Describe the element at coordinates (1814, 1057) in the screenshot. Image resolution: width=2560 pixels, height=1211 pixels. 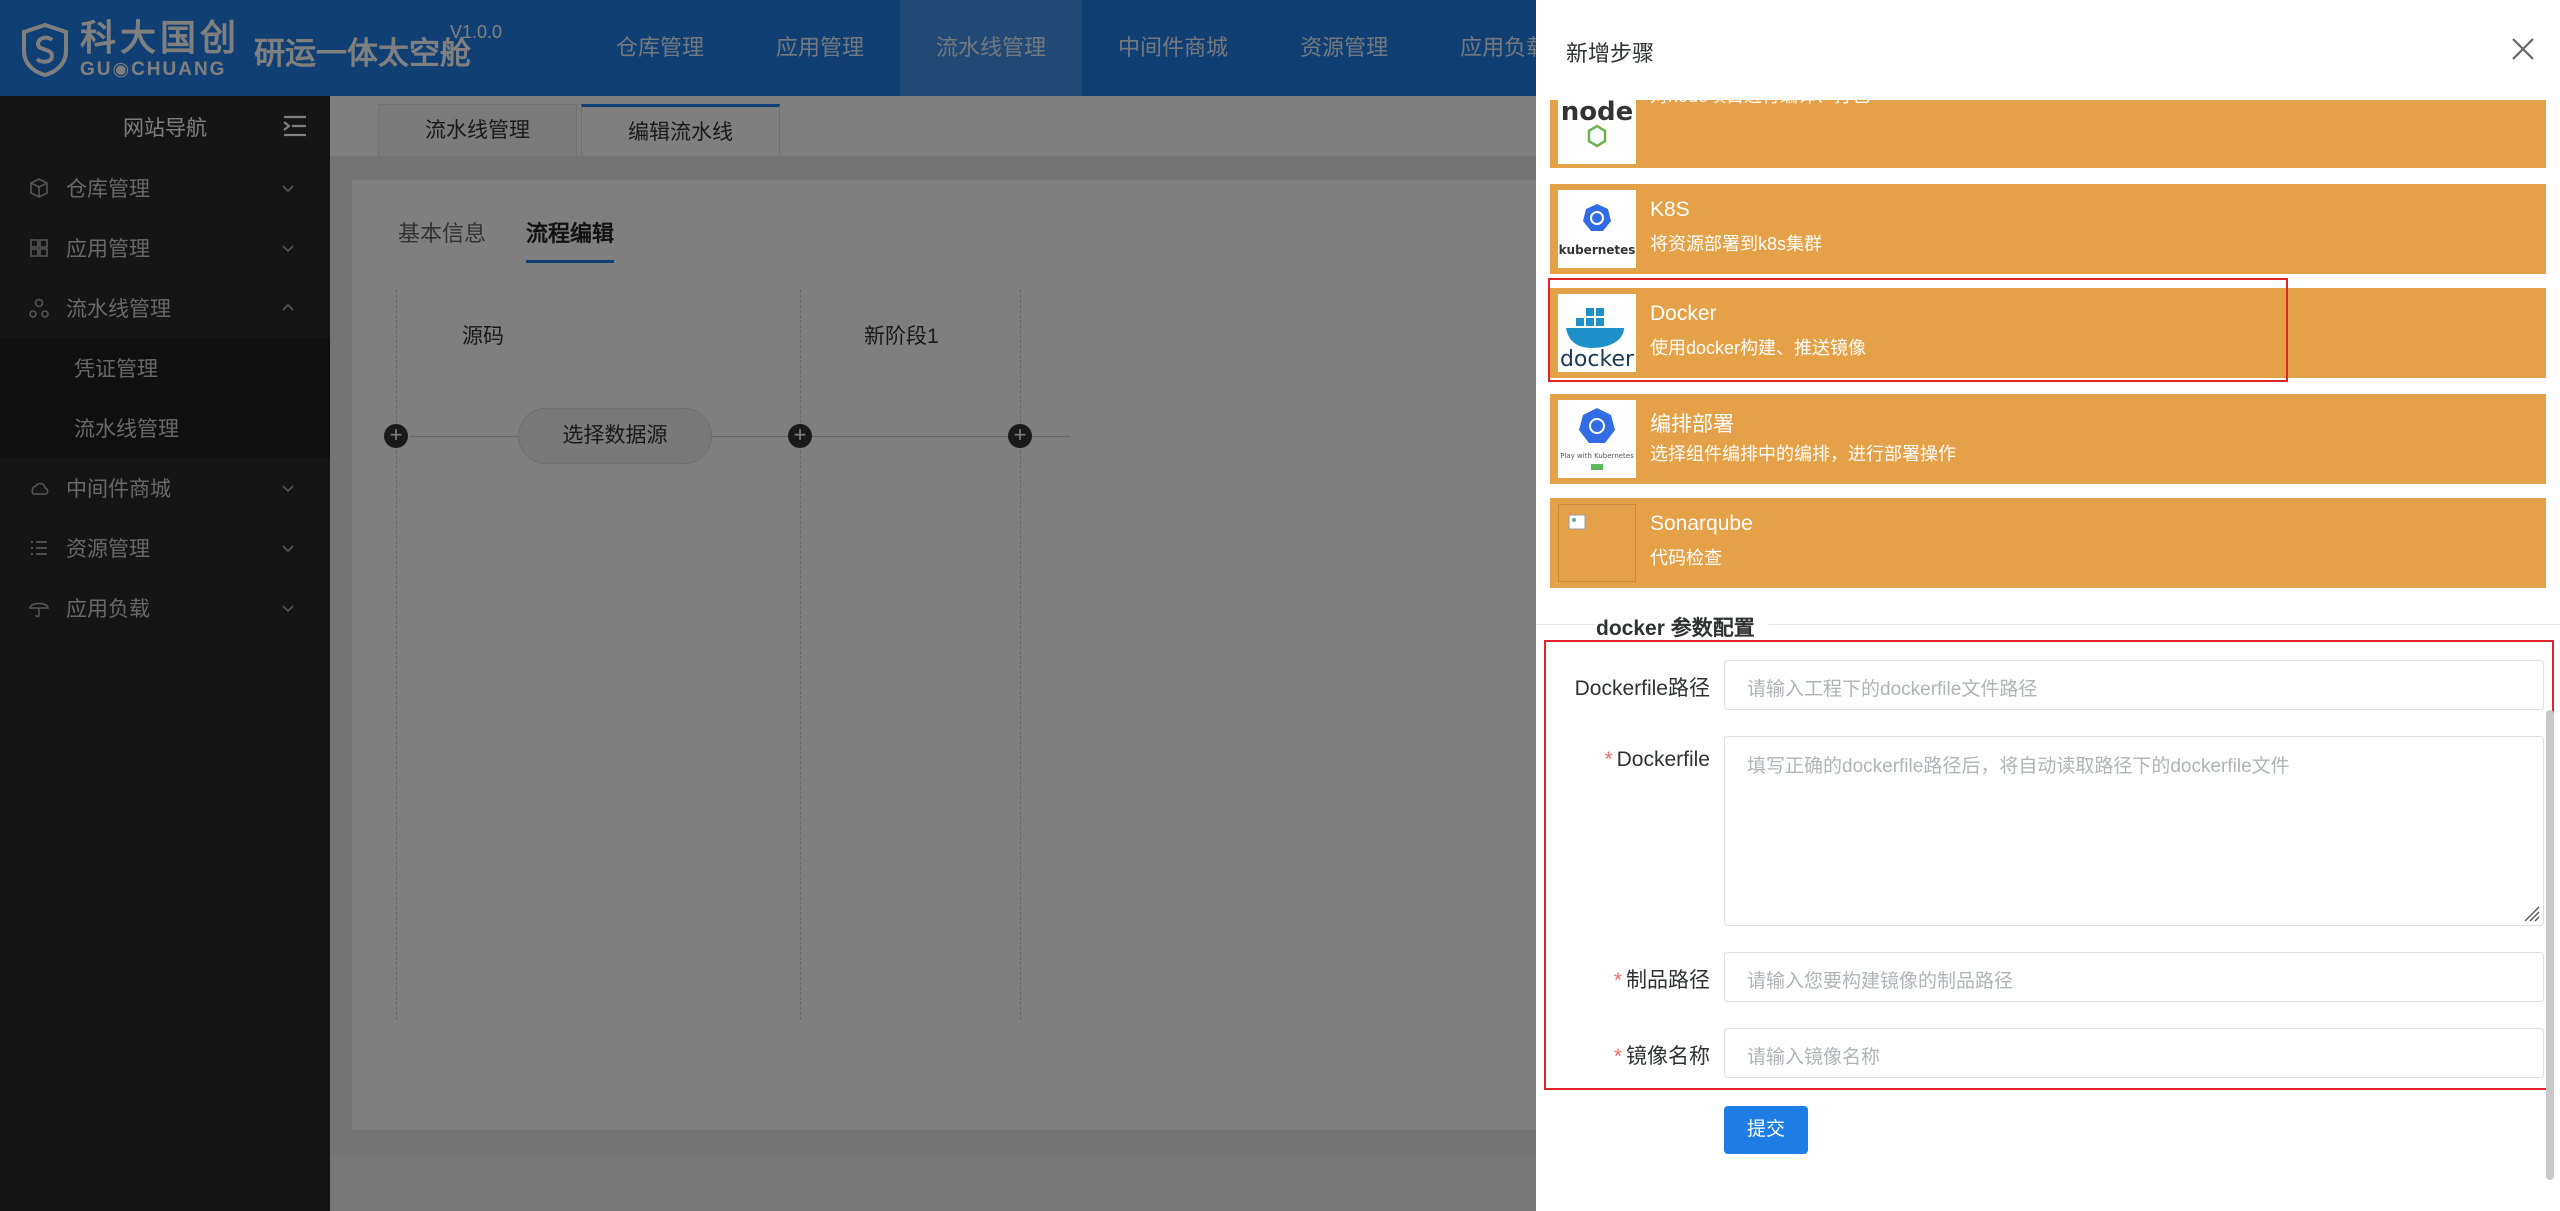
I see `placeholder: 请输入镜像名称` at that location.